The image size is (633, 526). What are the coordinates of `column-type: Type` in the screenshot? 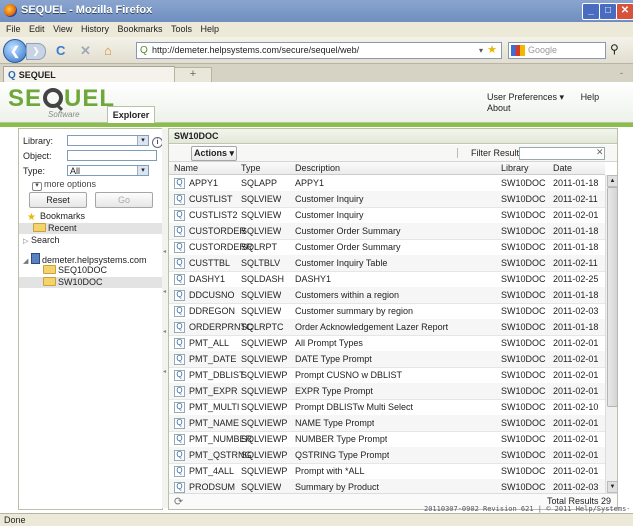 It's located at (251, 168).